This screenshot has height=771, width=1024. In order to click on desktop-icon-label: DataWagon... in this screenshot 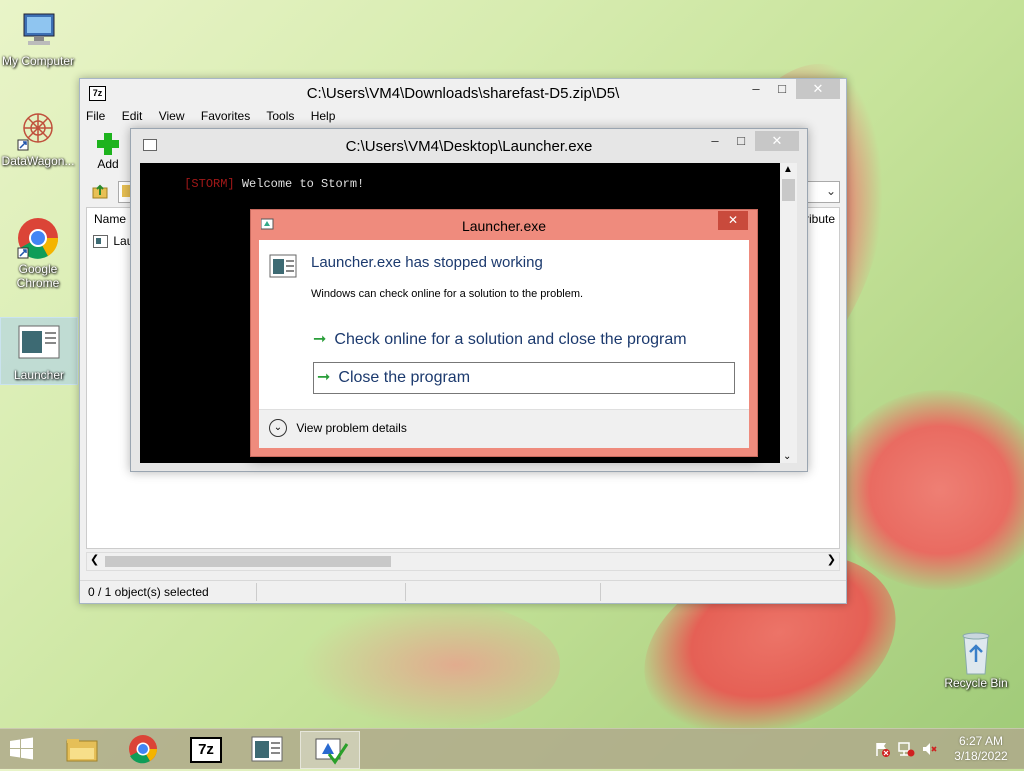, I will do `click(38, 161)`.